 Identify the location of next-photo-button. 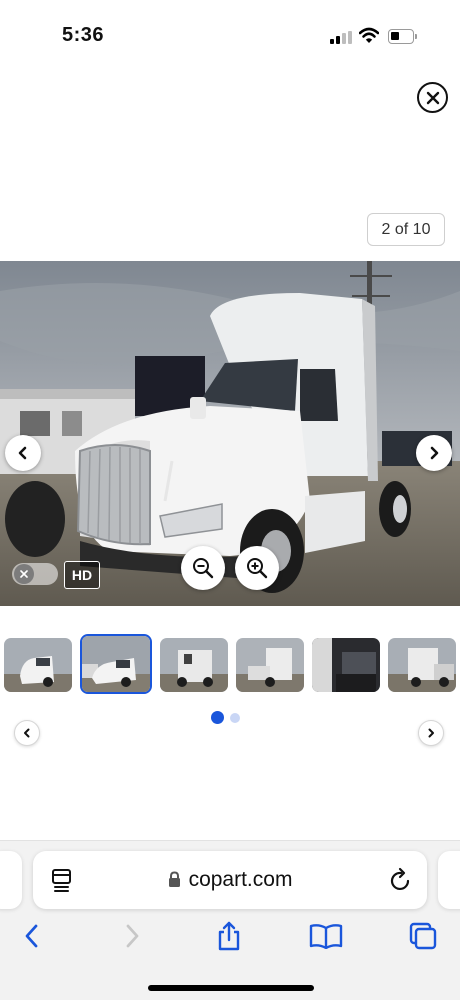
(434, 453).